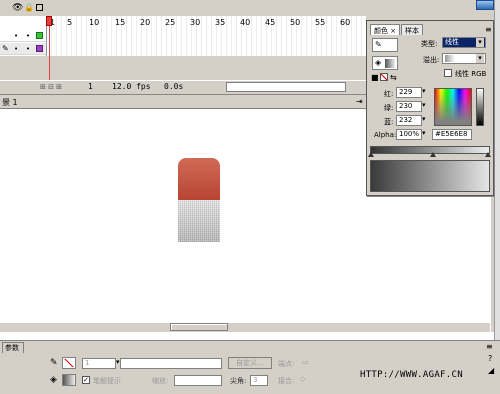 The image size is (500, 394). What do you see at coordinates (450, 58) in the screenshot?
I see `overflow-preview-icon` at bounding box center [450, 58].